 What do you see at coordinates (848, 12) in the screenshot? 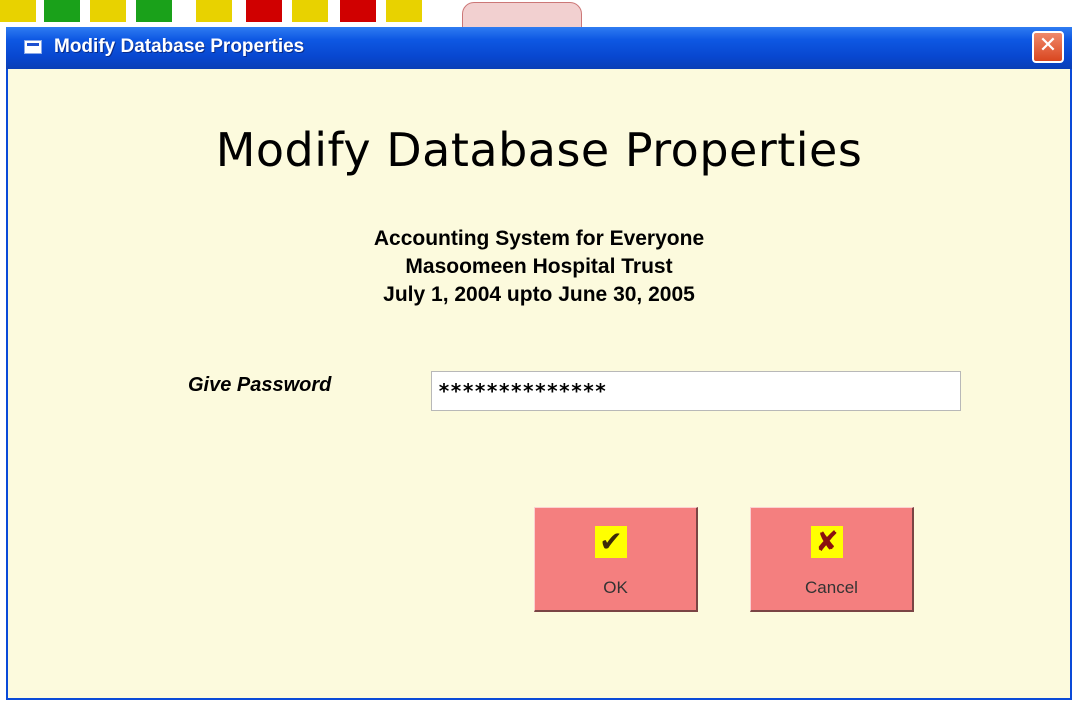
I see `background-title` at bounding box center [848, 12].